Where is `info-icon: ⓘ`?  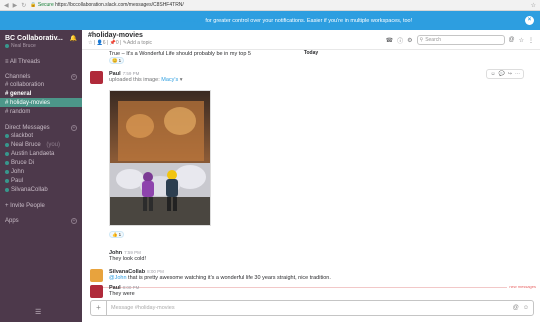
info-icon: ⓘ is located at coordinates (400, 40).